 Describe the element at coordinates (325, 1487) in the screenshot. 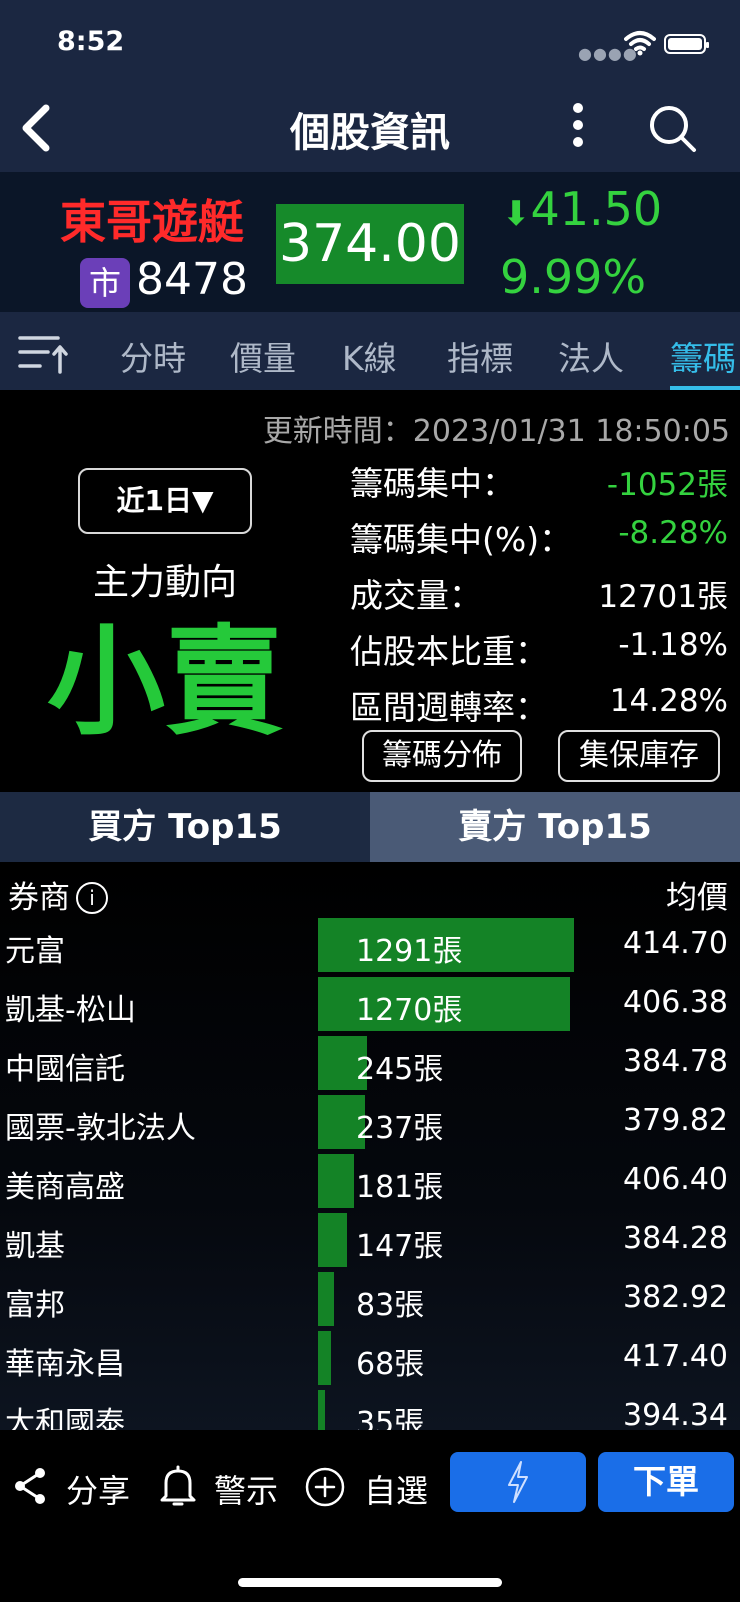

I see `add-circle-icon` at that location.